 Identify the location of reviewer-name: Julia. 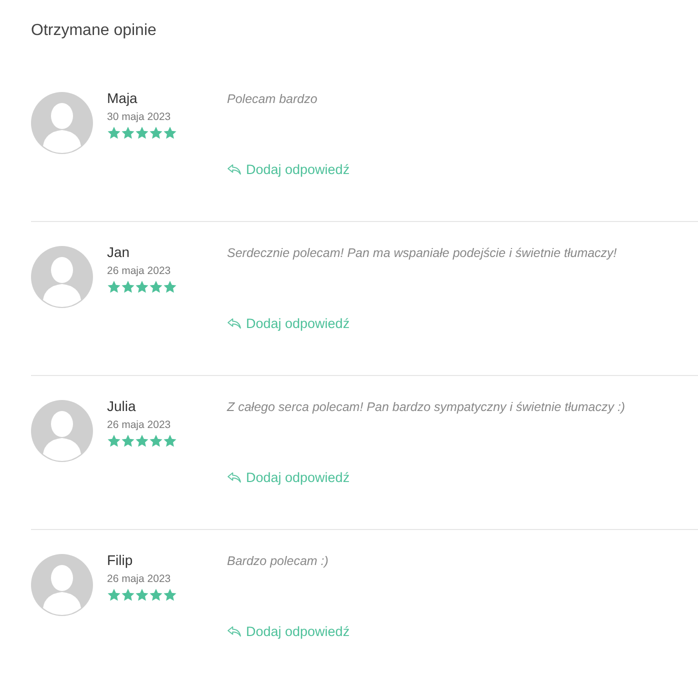
(122, 406).